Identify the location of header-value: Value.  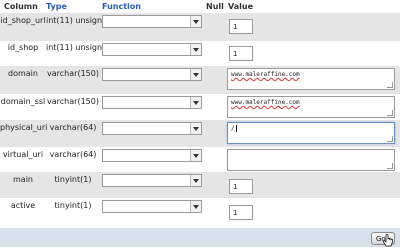
(241, 6).